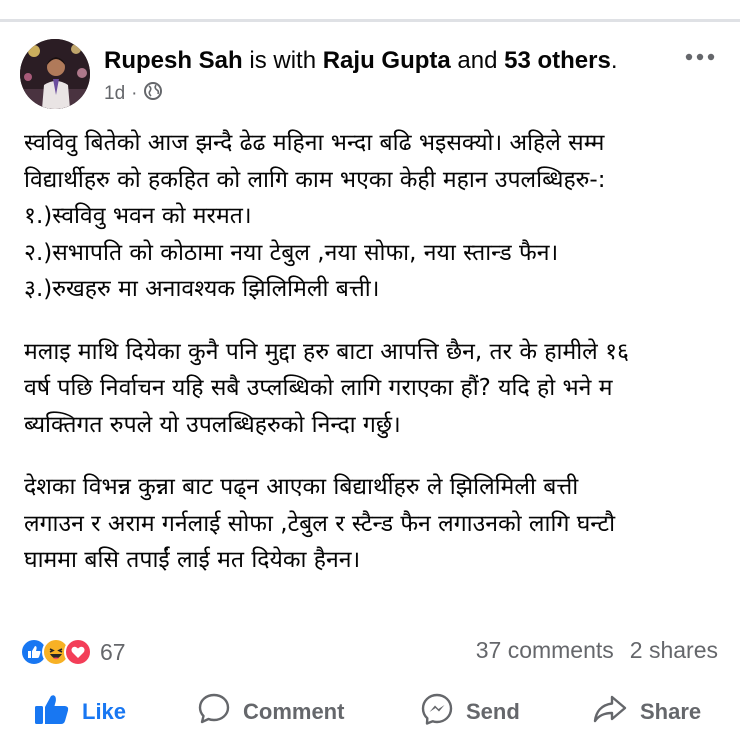  What do you see at coordinates (80, 712) in the screenshot?
I see `like-button: Like` at bounding box center [80, 712].